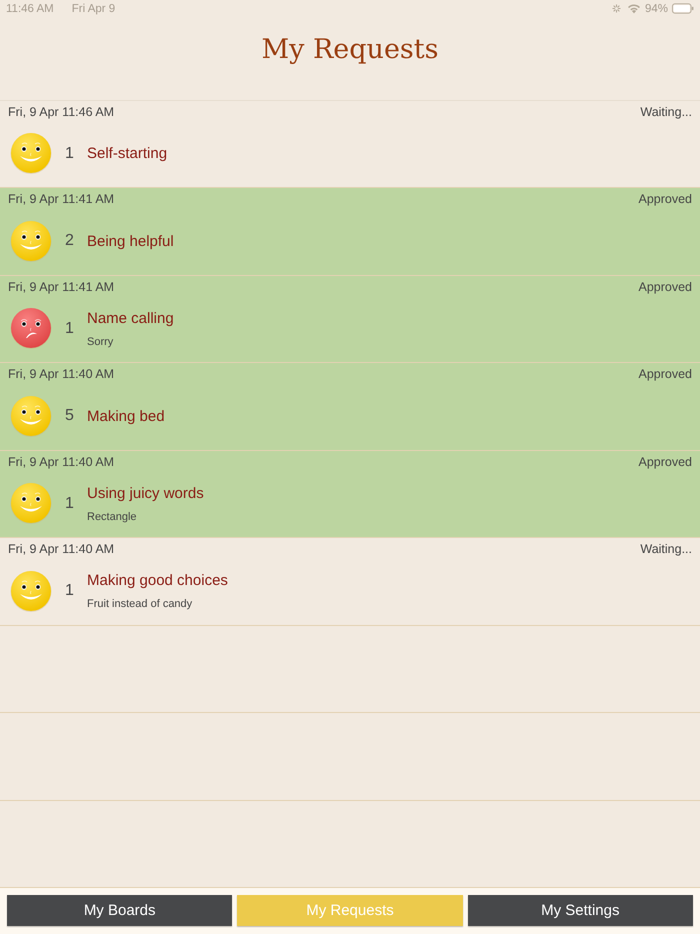 This screenshot has height=934, width=700. What do you see at coordinates (119, 910) in the screenshot?
I see `tab-button: My Boards` at bounding box center [119, 910].